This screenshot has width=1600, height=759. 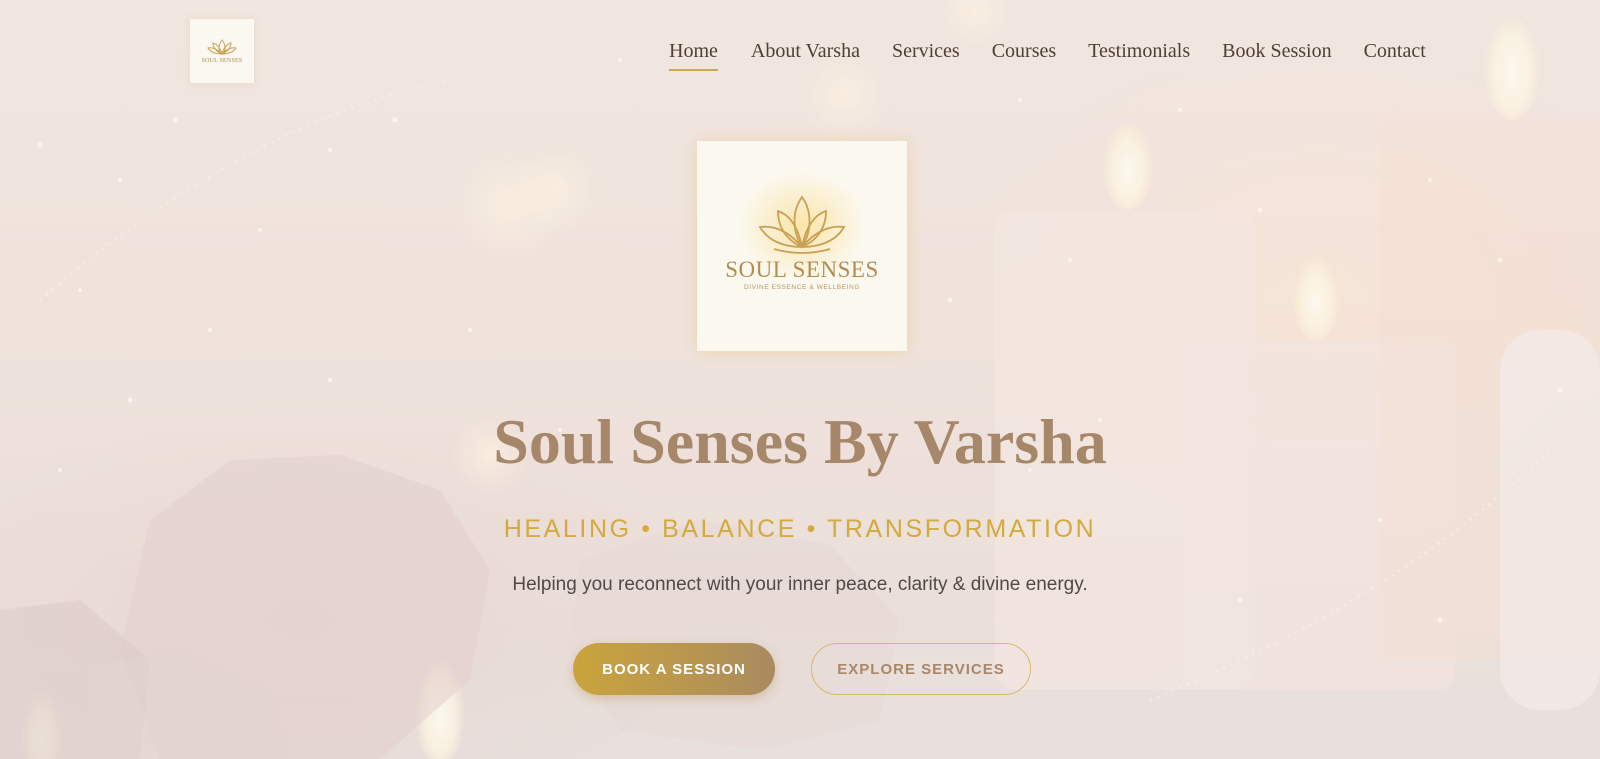 I want to click on book-session-button: BOOK A SESSION, so click(x=674, y=669).